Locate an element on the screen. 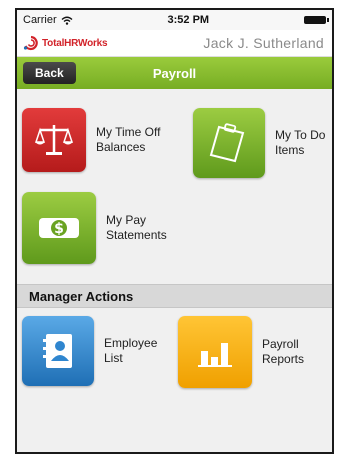 This screenshot has width=344, height=461. money-icon: $ is located at coordinates (59, 228).